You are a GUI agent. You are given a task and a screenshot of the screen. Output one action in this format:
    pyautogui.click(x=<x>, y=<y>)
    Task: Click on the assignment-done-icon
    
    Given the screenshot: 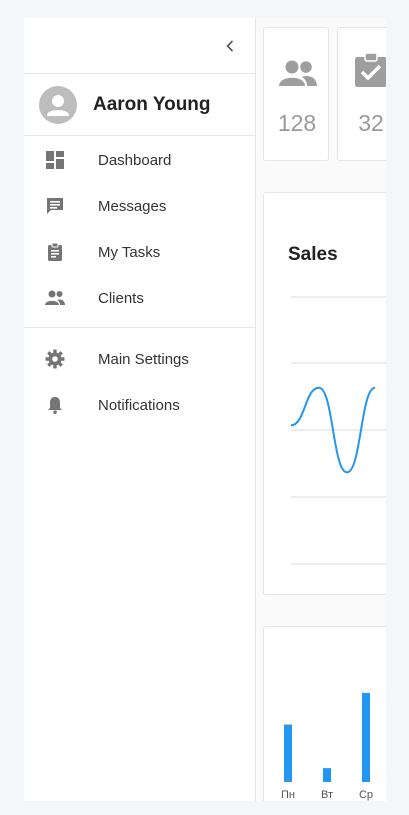 What is the action you would take?
    pyautogui.click(x=370, y=69)
    